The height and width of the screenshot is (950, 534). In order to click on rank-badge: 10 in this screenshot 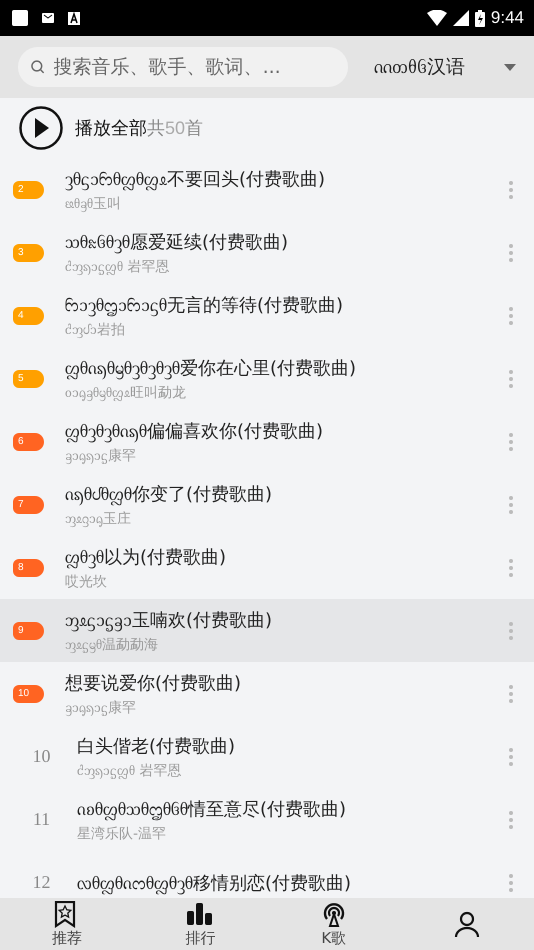, I will do `click(28, 693)`.